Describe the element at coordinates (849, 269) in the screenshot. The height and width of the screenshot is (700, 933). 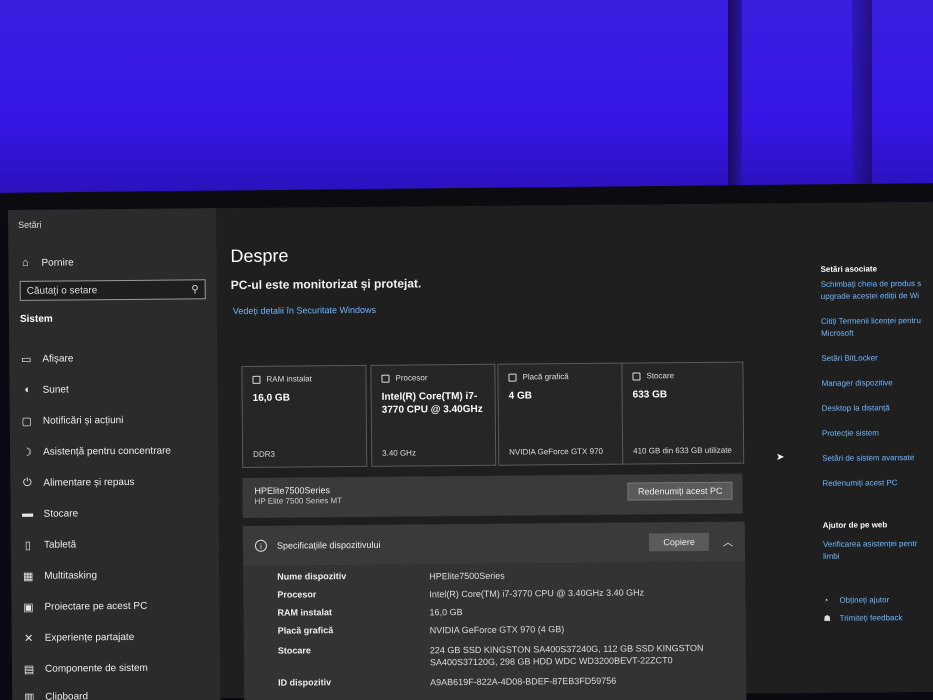
I see `related-settings-title: Setări asociate` at that location.